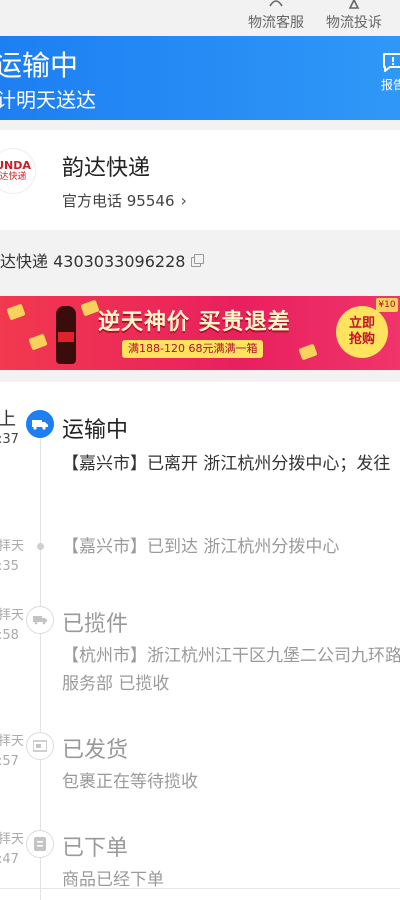  I want to click on logistics-complaint-label: 物流投诉, so click(354, 23).